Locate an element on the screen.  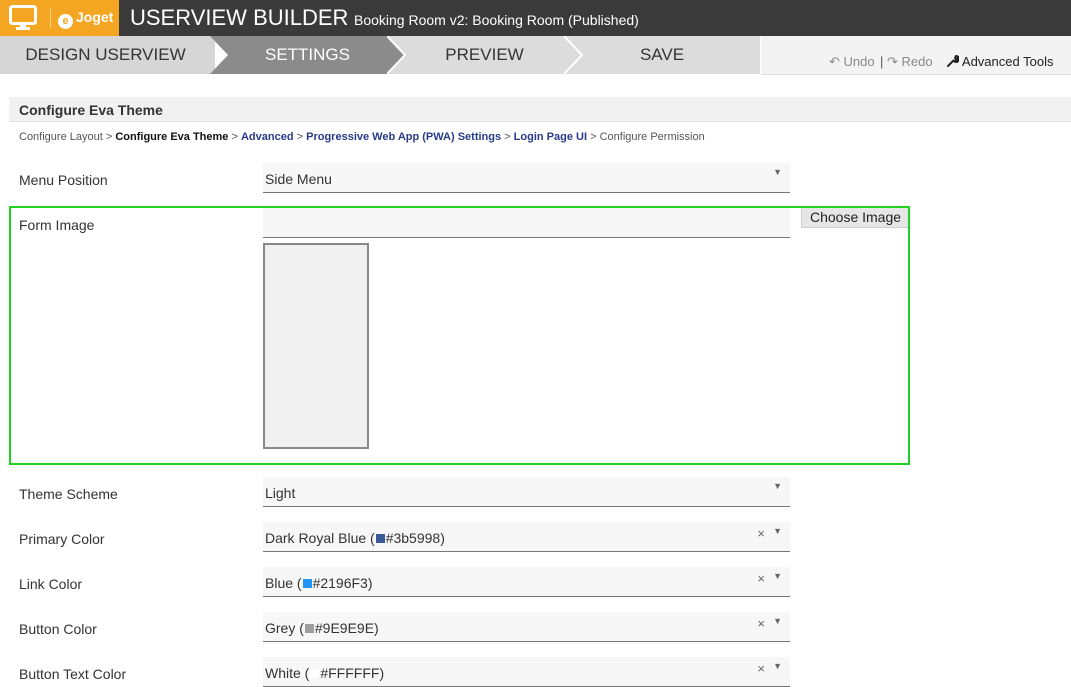
theme-scheme-select: Light ▼ is located at coordinates (526, 492).